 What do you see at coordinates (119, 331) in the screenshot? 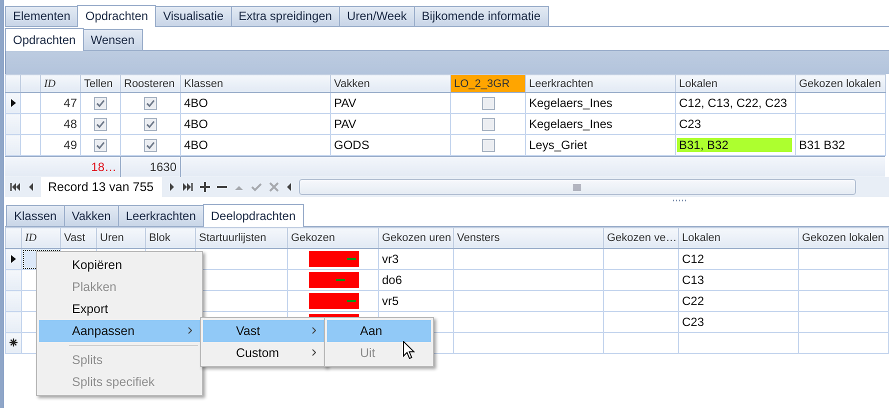
I see `menu-item: Aanpassen` at bounding box center [119, 331].